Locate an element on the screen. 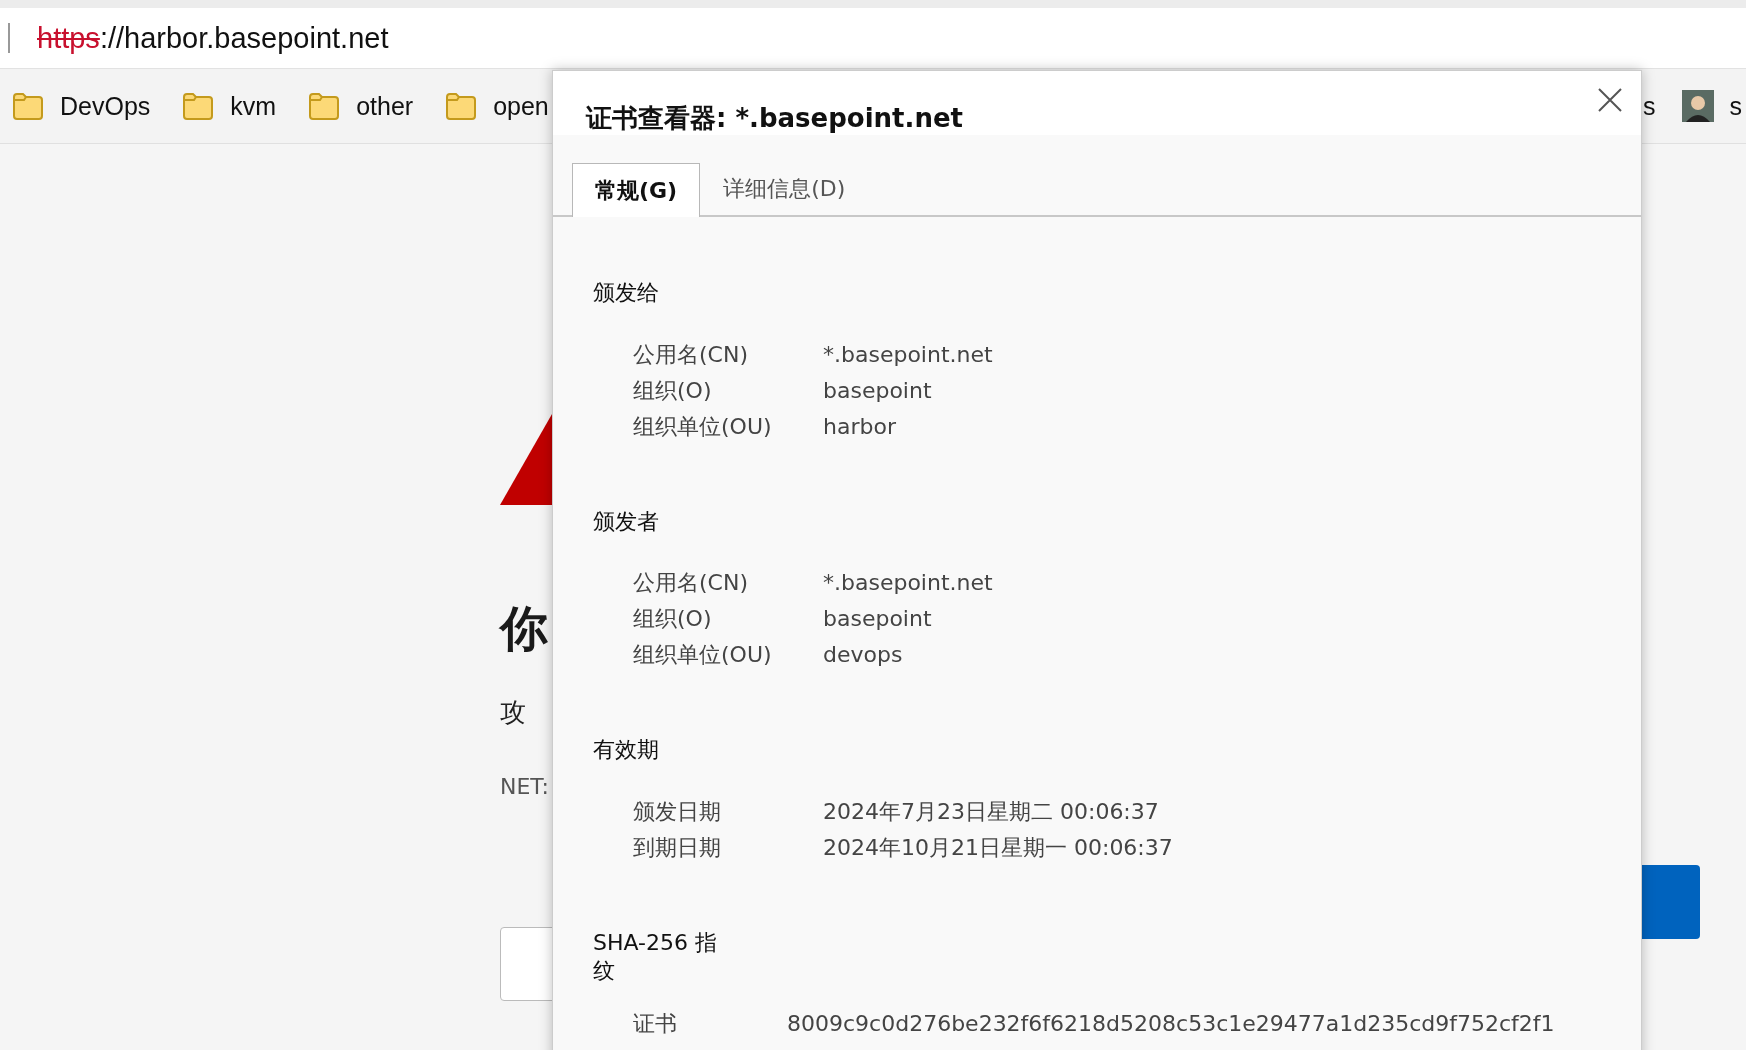 The image size is (1746, 1050). bookmark-label: kvm is located at coordinates (253, 106).